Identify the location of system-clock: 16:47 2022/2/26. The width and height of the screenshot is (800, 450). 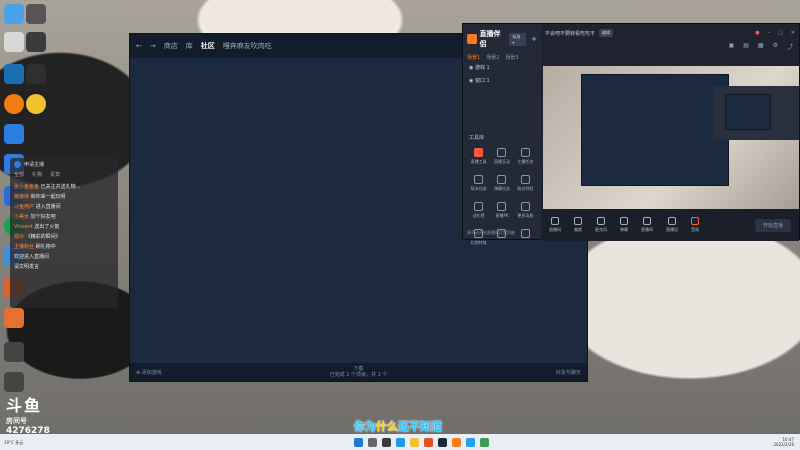
(783, 442).